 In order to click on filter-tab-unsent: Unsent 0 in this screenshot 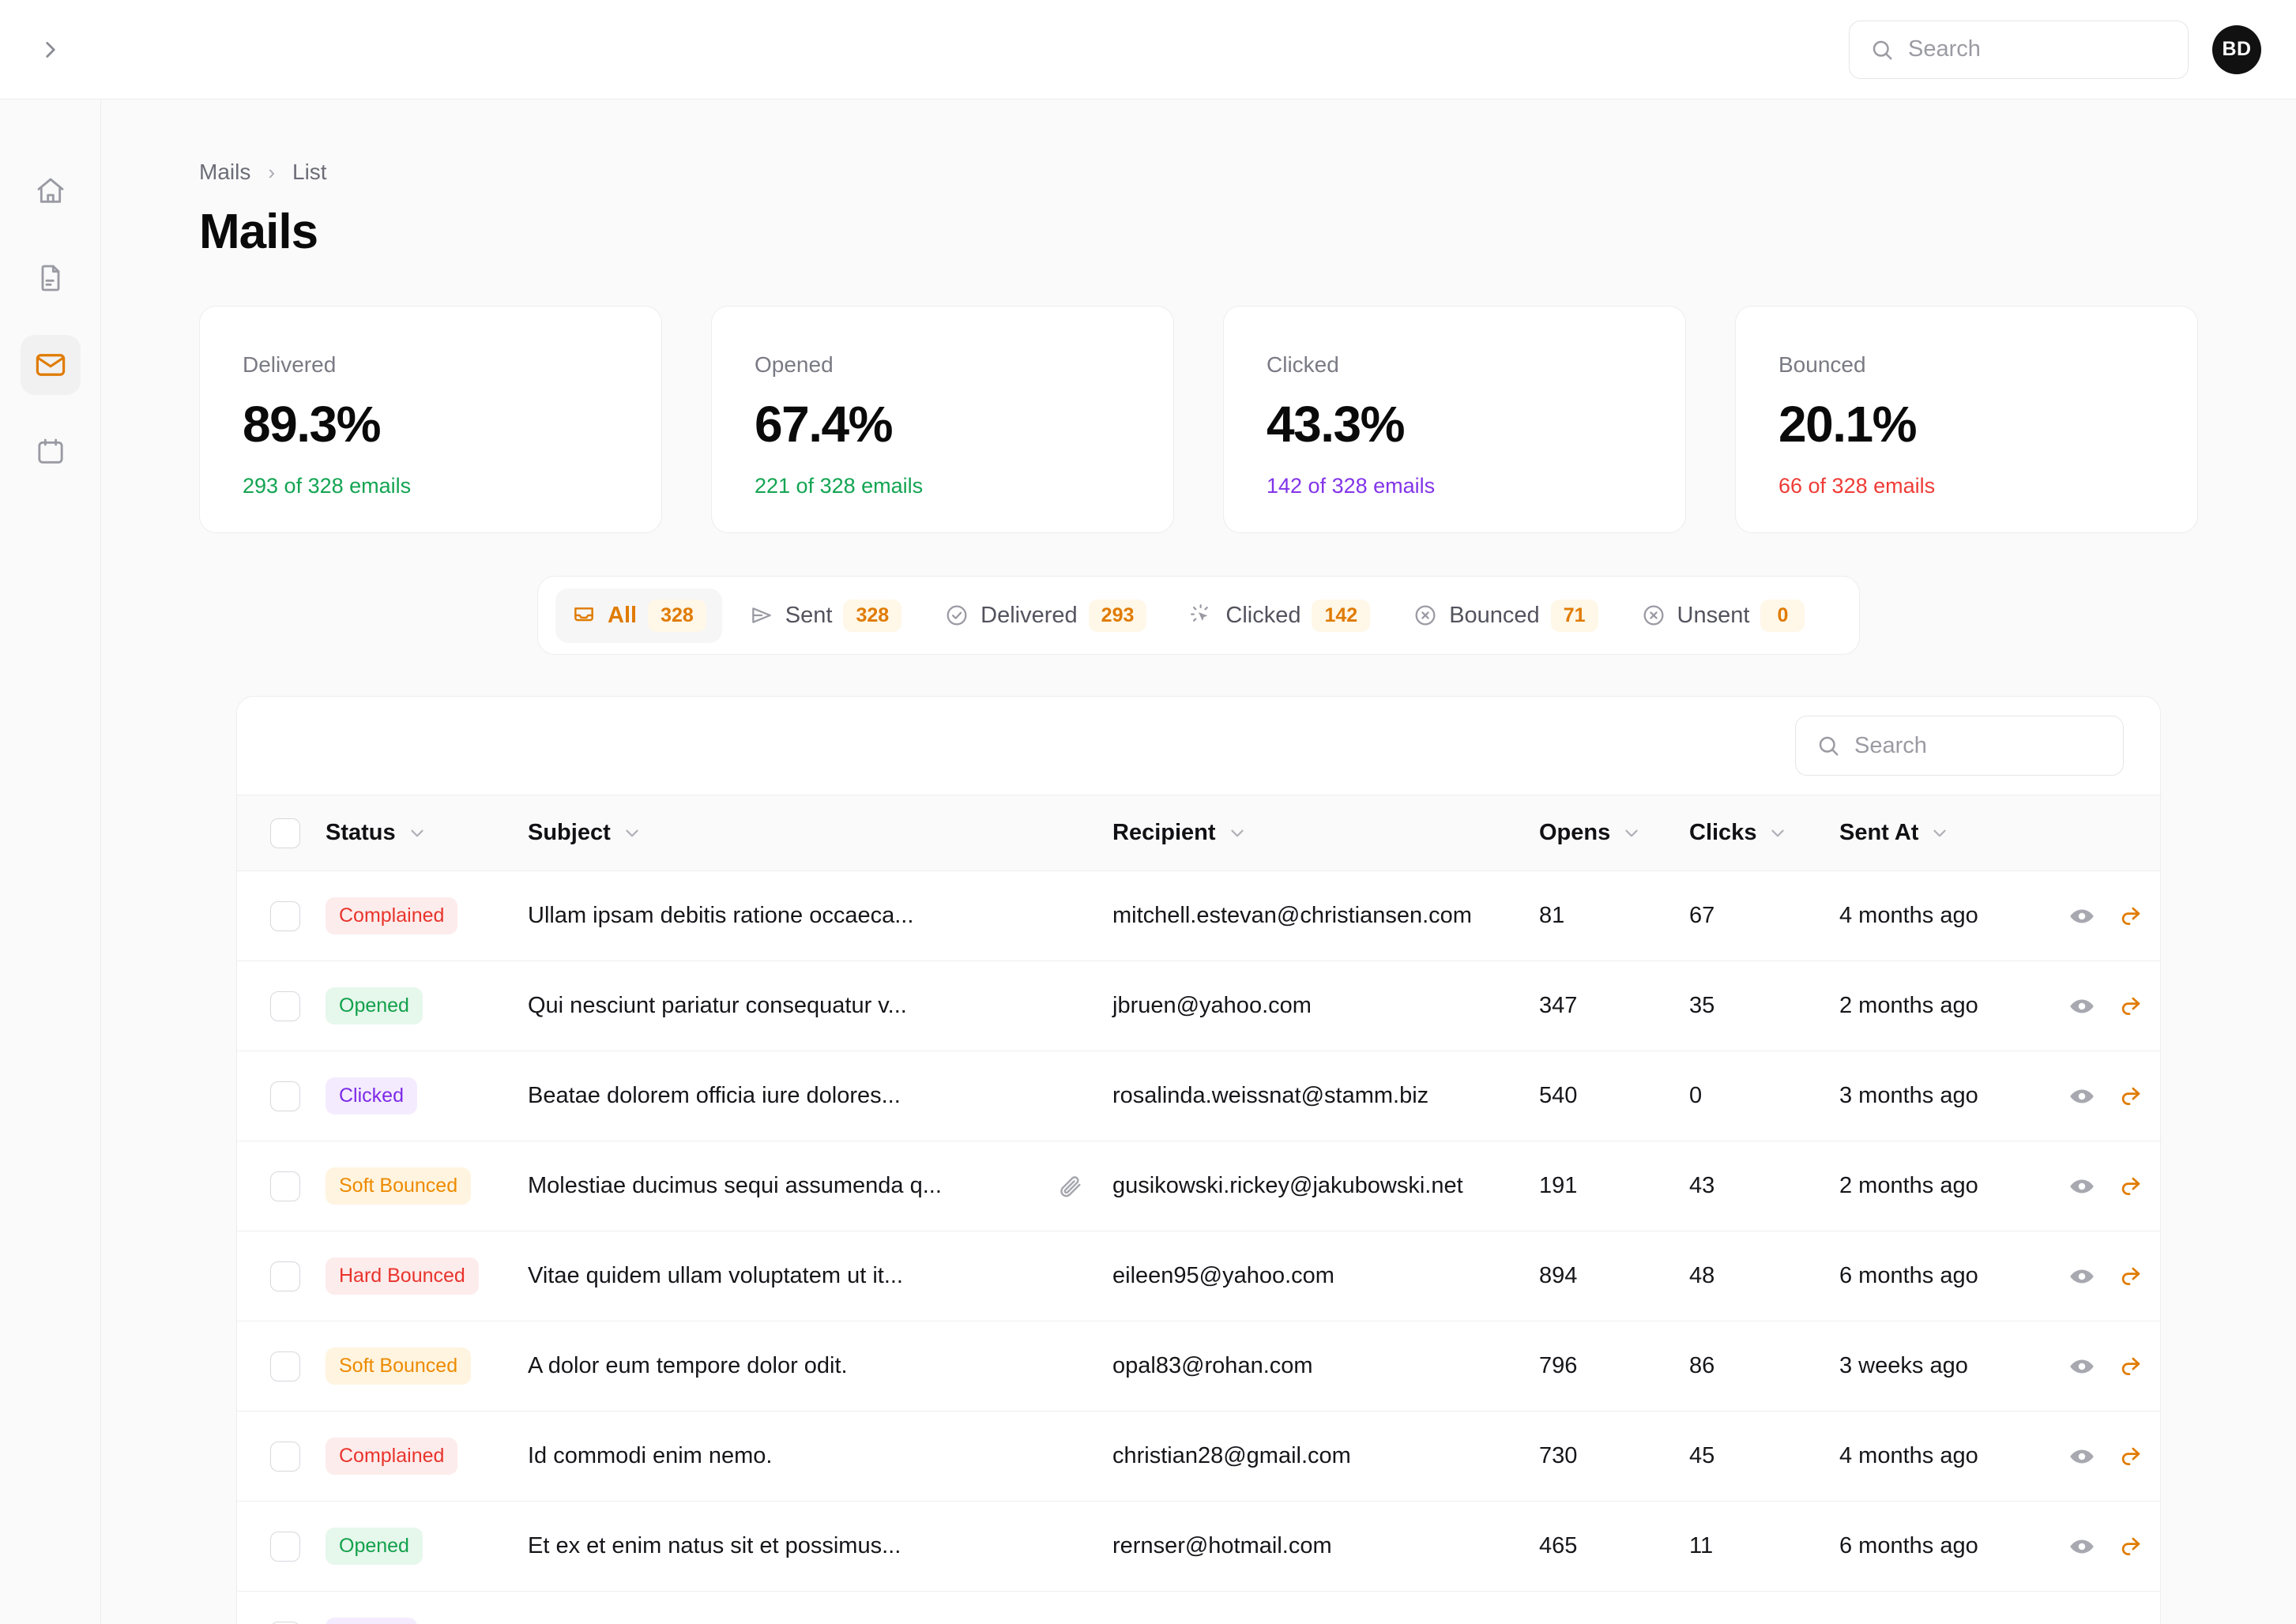, I will do `click(1723, 615)`.